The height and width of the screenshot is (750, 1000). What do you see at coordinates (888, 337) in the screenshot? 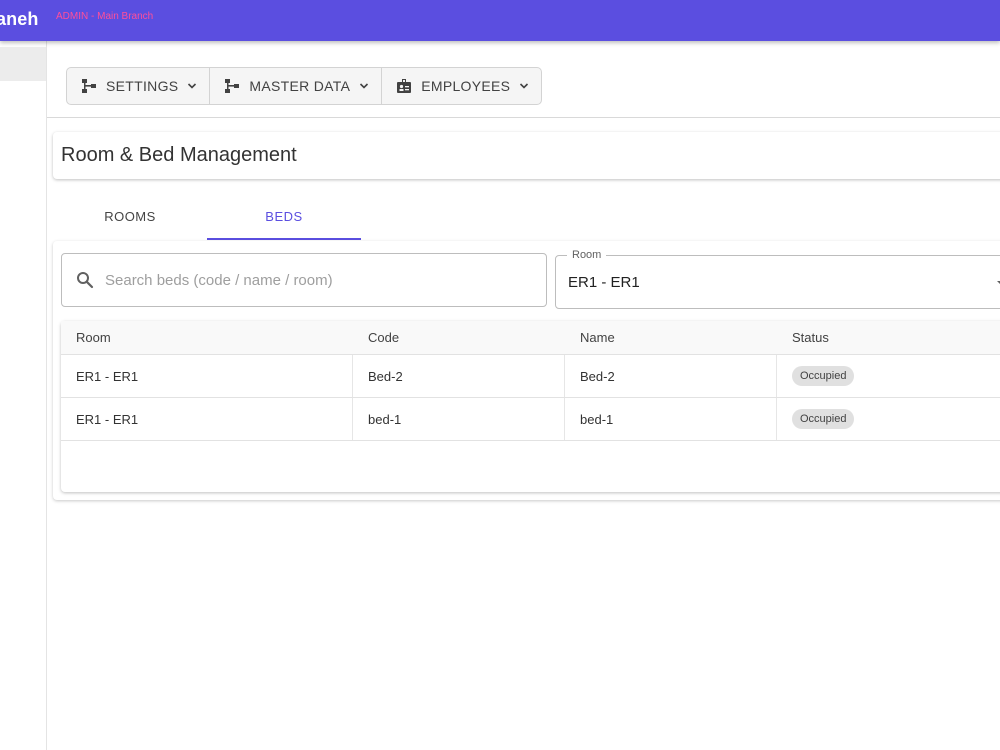
I see `column-header-status: Status` at bounding box center [888, 337].